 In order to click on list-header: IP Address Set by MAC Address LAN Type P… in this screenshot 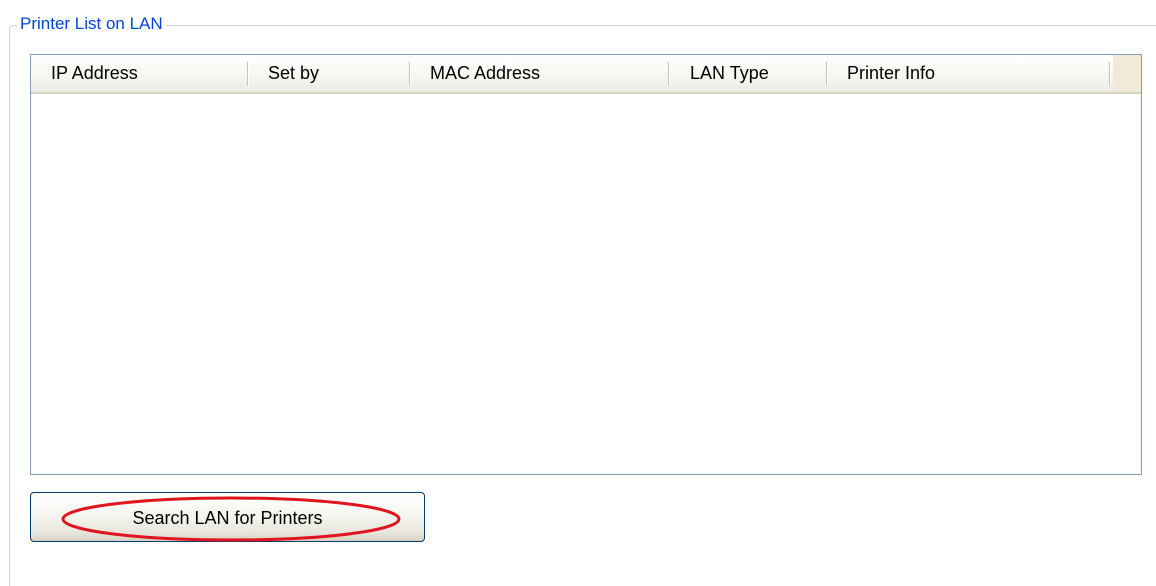, I will do `click(586, 74)`.